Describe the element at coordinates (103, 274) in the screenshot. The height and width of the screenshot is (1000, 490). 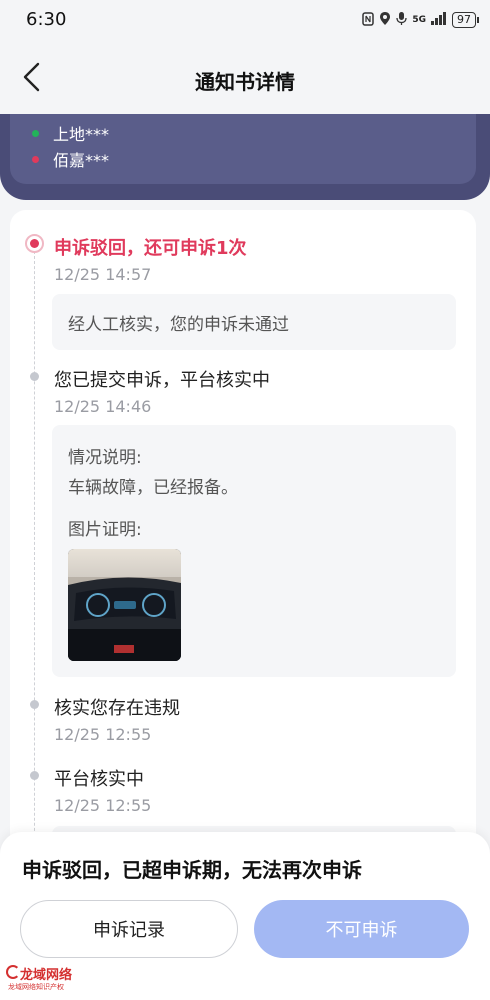
I see `event-time: 12/25 14:57` at that location.